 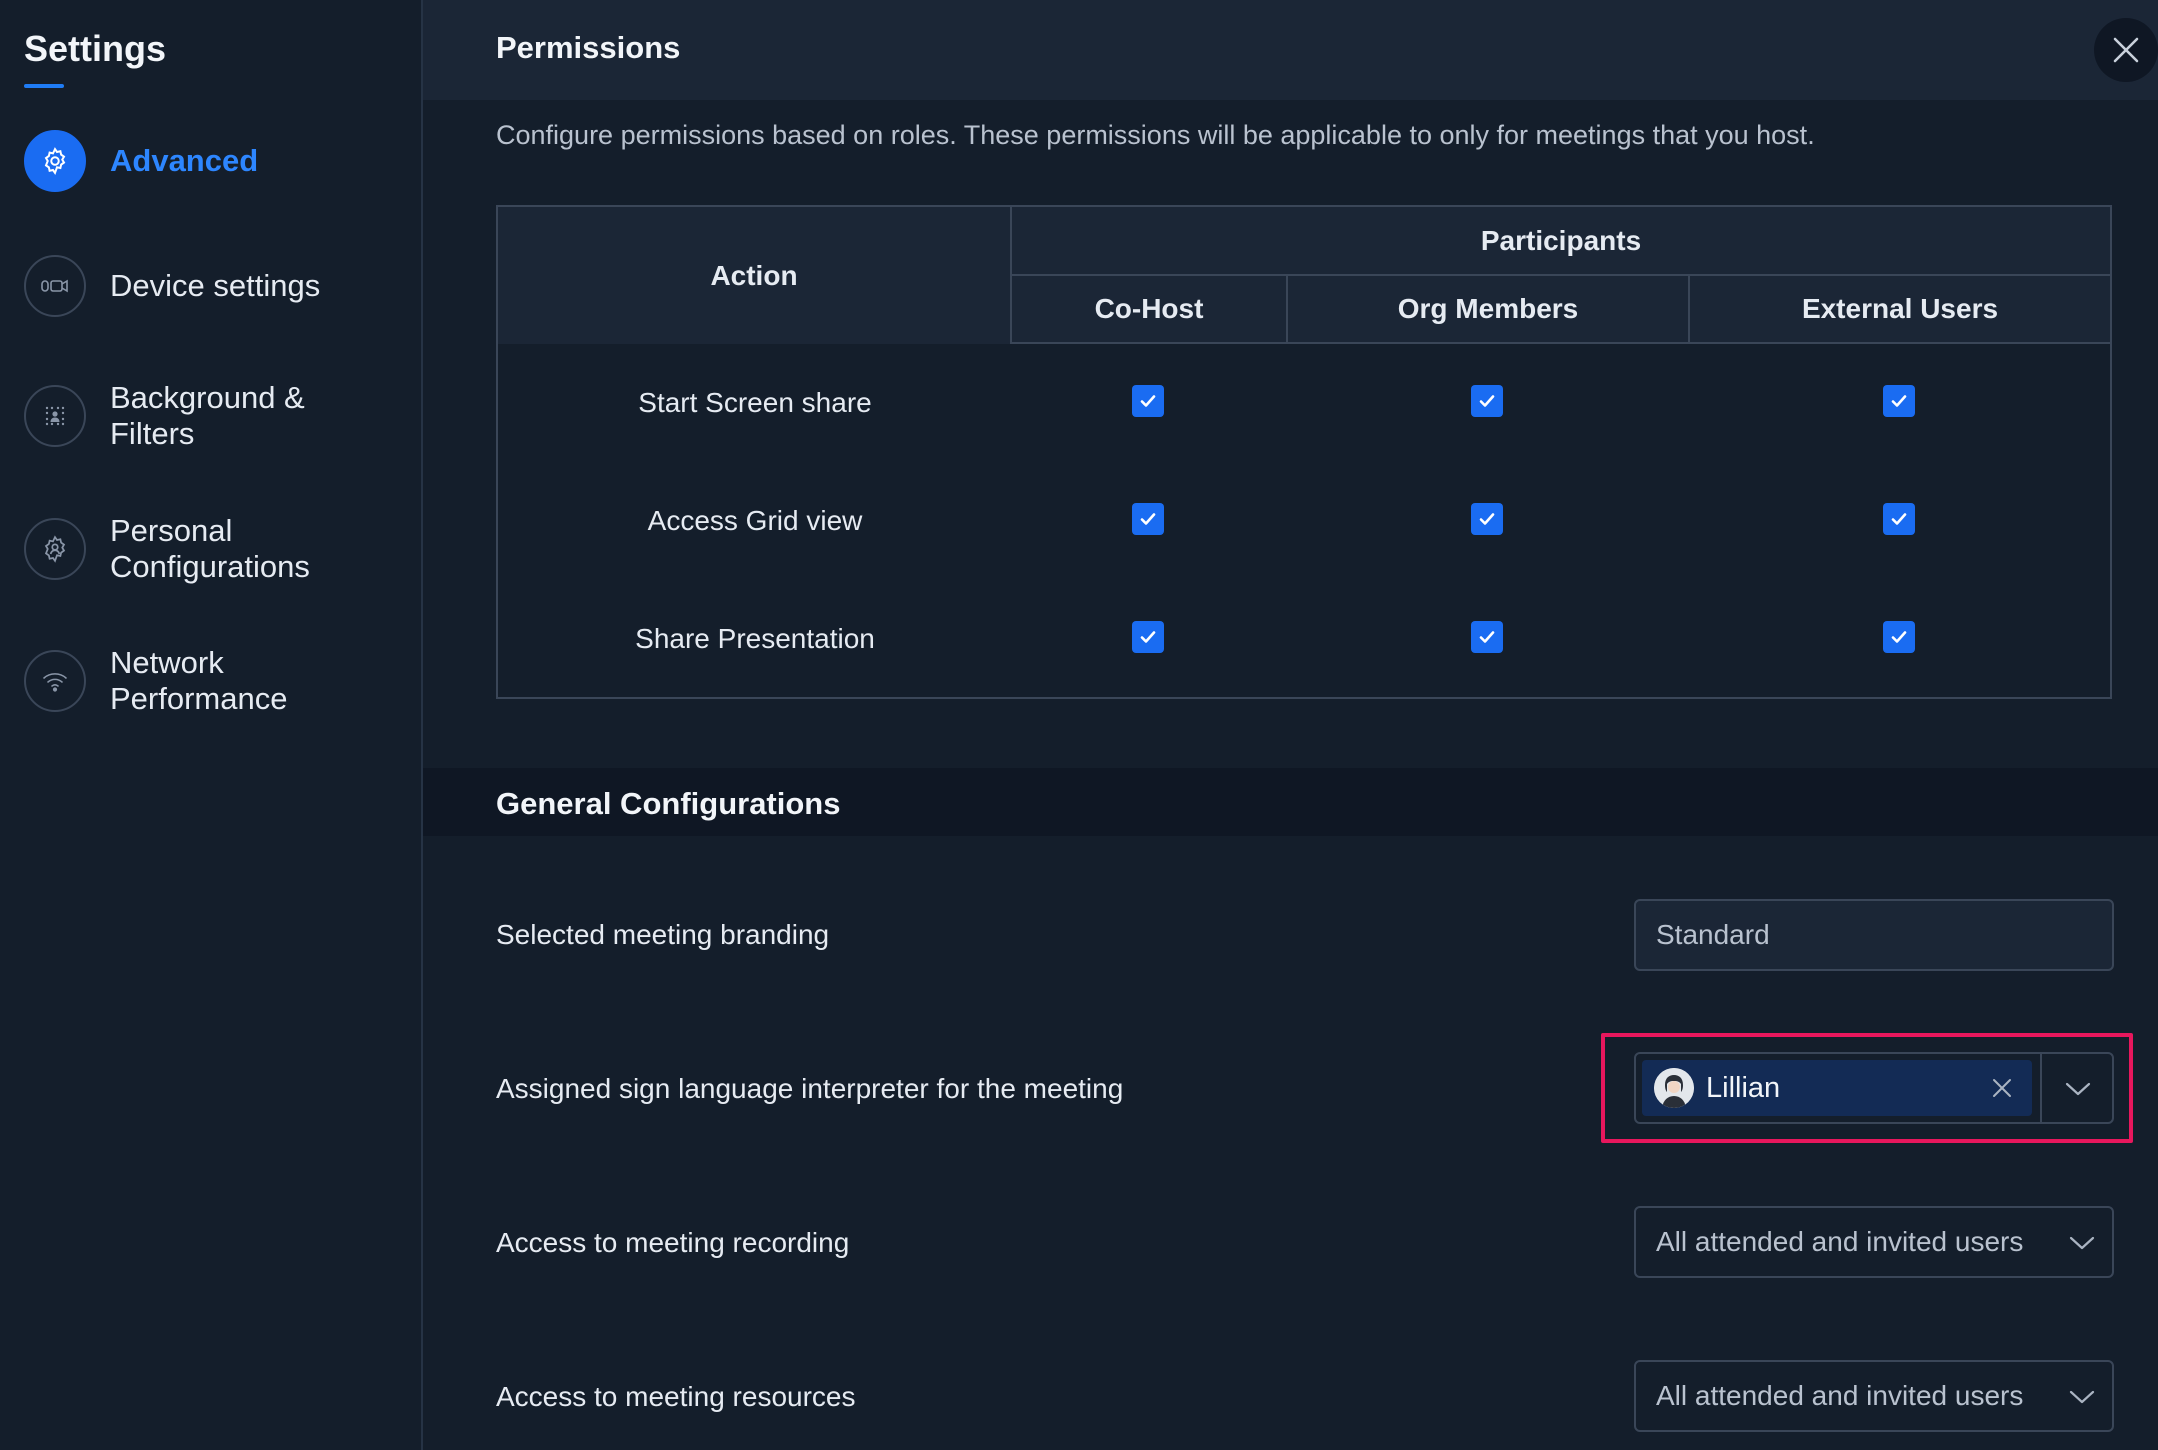 I want to click on sidebar-item-device-settings: Device settings, so click(x=192, y=286).